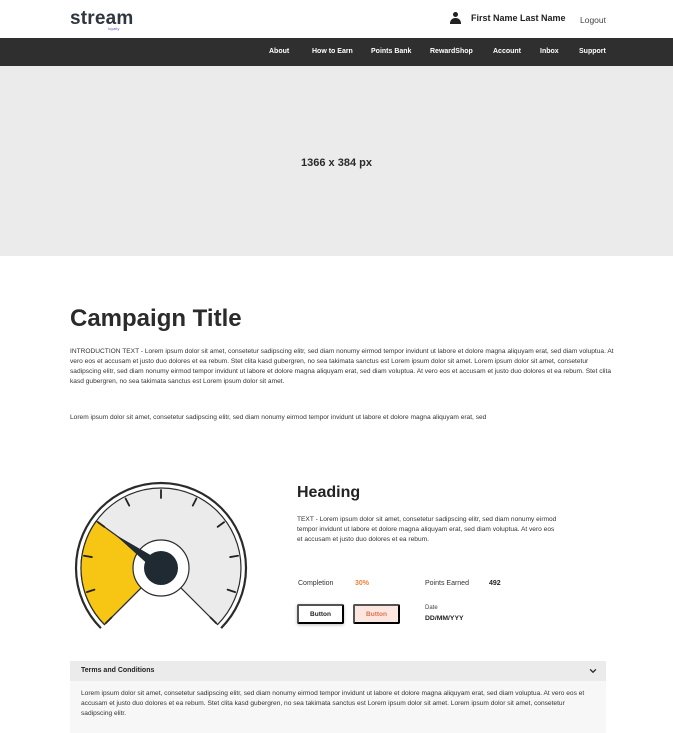 The image size is (673, 733). I want to click on terms-title: Terms and Conditions, so click(118, 670).